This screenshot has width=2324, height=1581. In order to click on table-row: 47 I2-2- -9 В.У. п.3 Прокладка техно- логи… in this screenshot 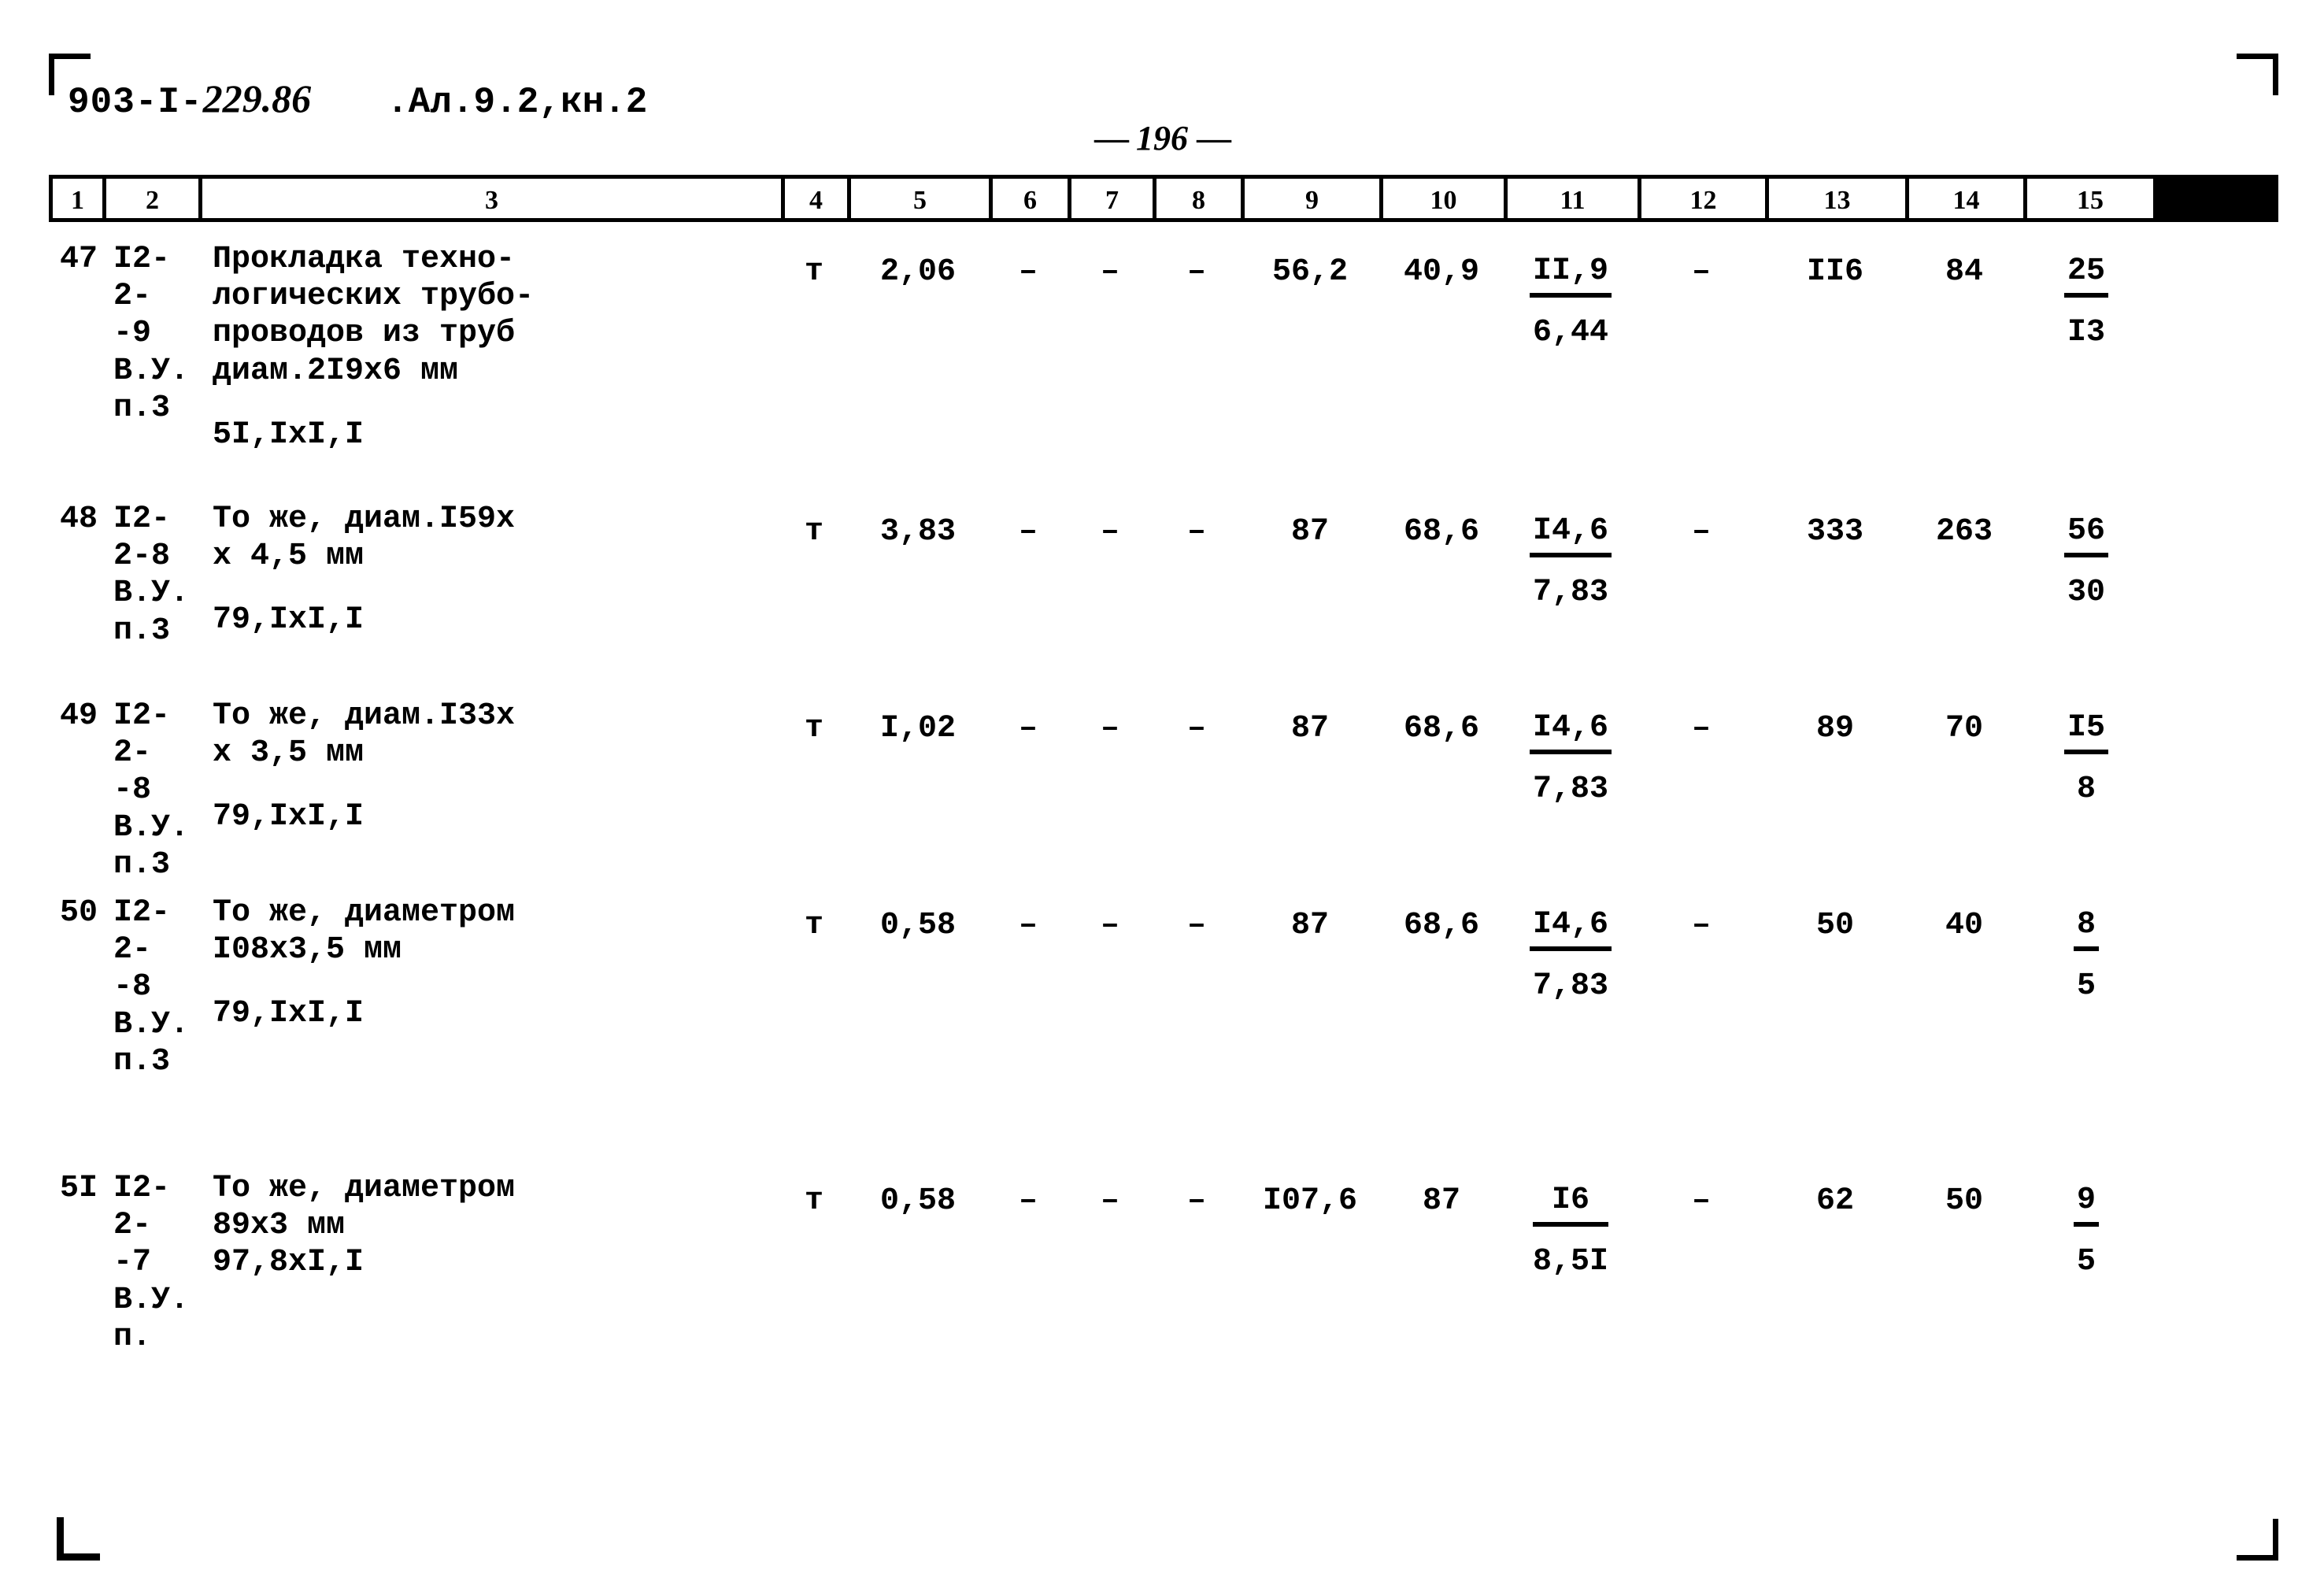, I will do `click(1163, 345)`.